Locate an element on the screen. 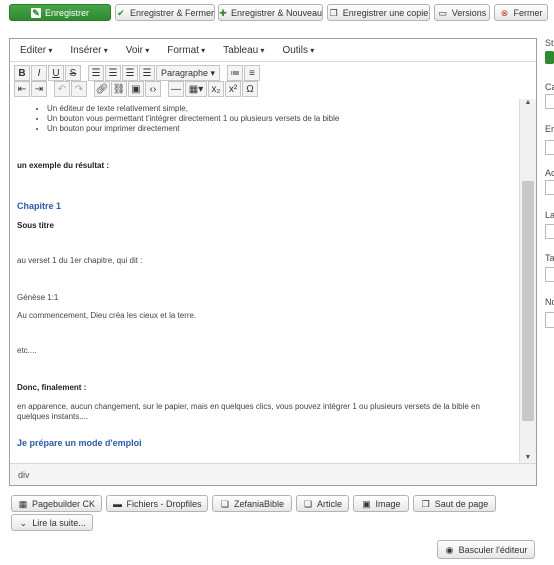 This screenshot has height=565, width=554. numbered-list-icon: ≡ is located at coordinates (252, 73).